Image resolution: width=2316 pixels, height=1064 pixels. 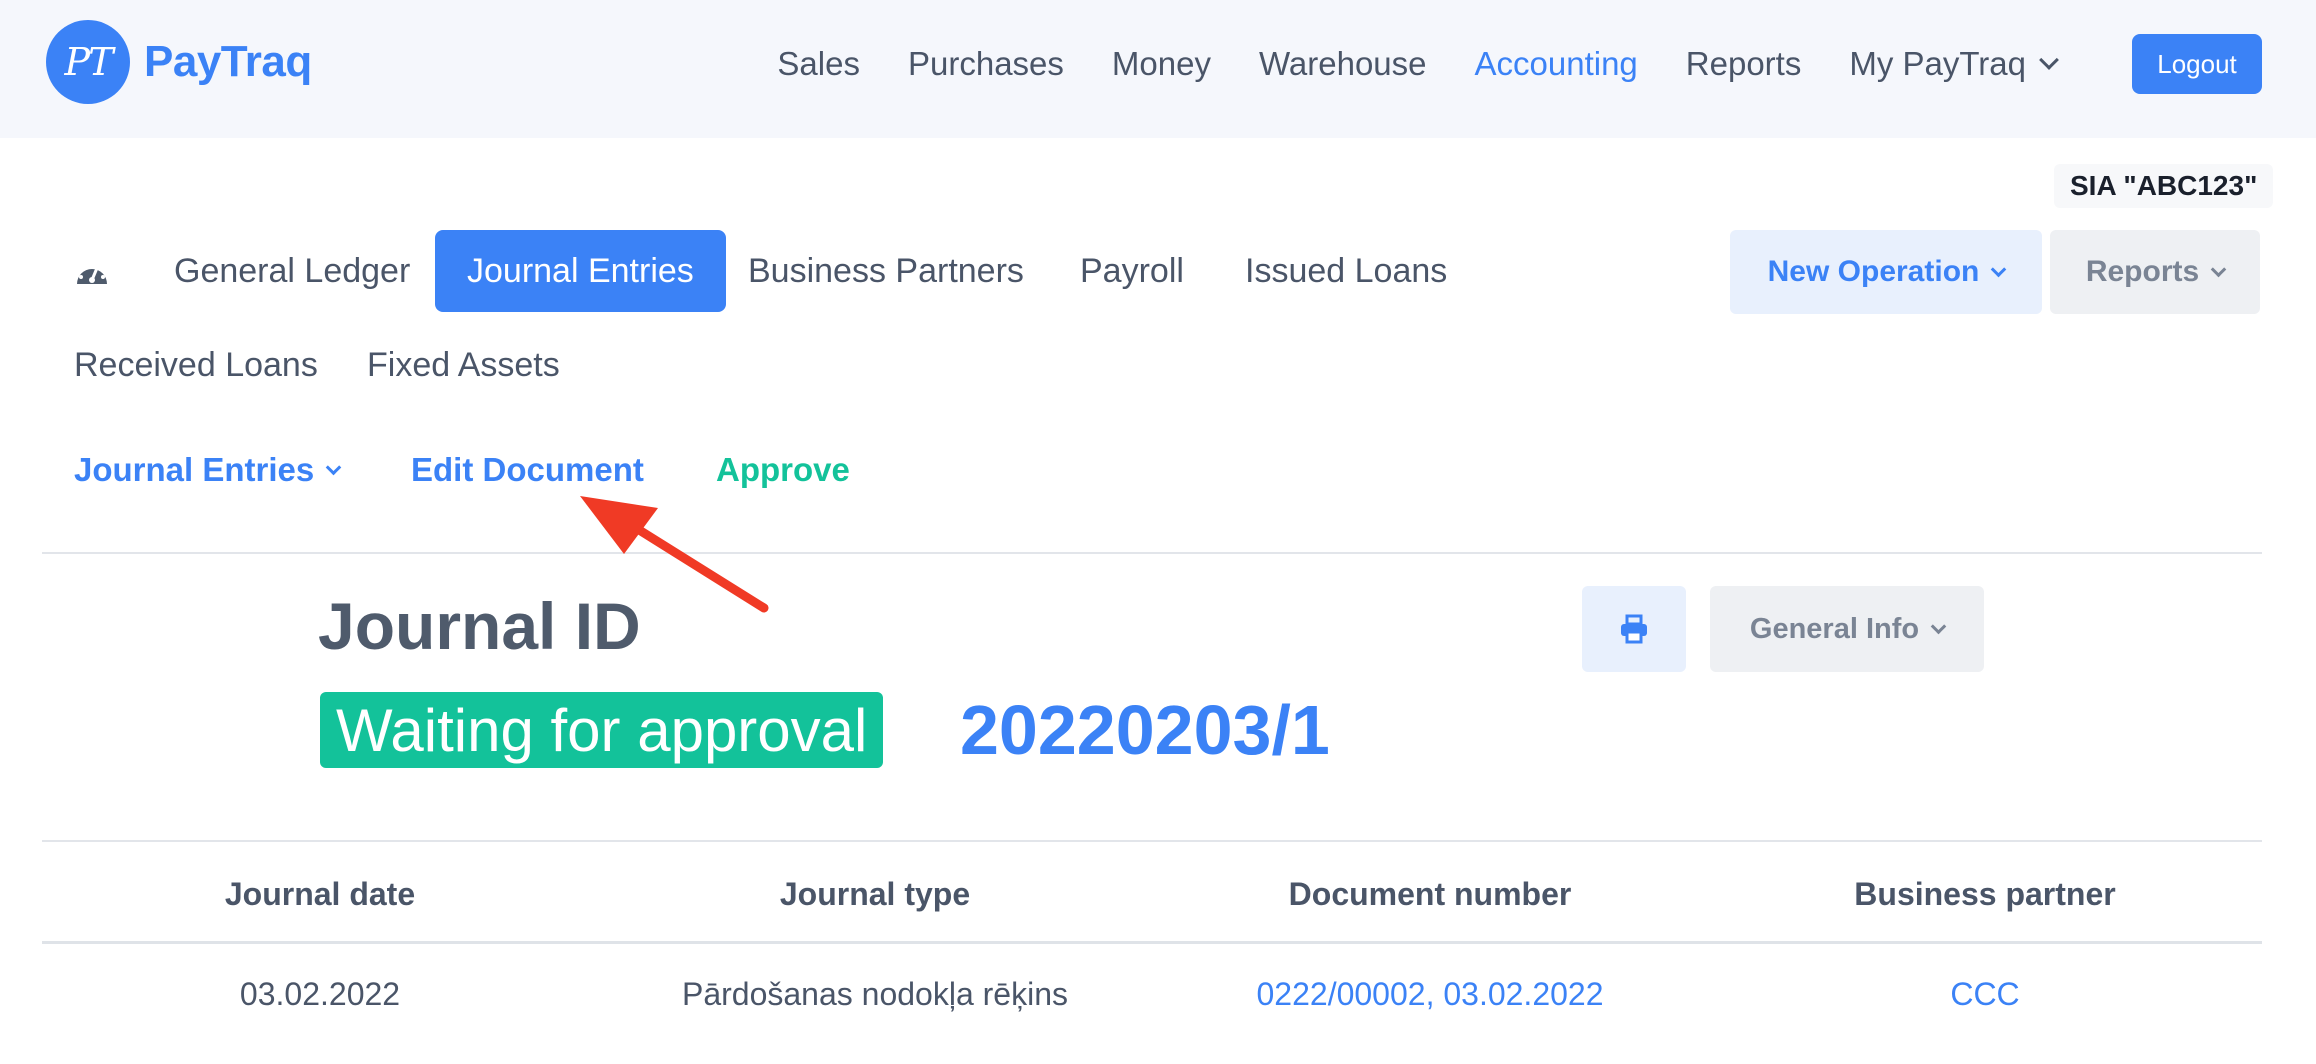 I want to click on menu-money-label: Money, so click(x=1161, y=63).